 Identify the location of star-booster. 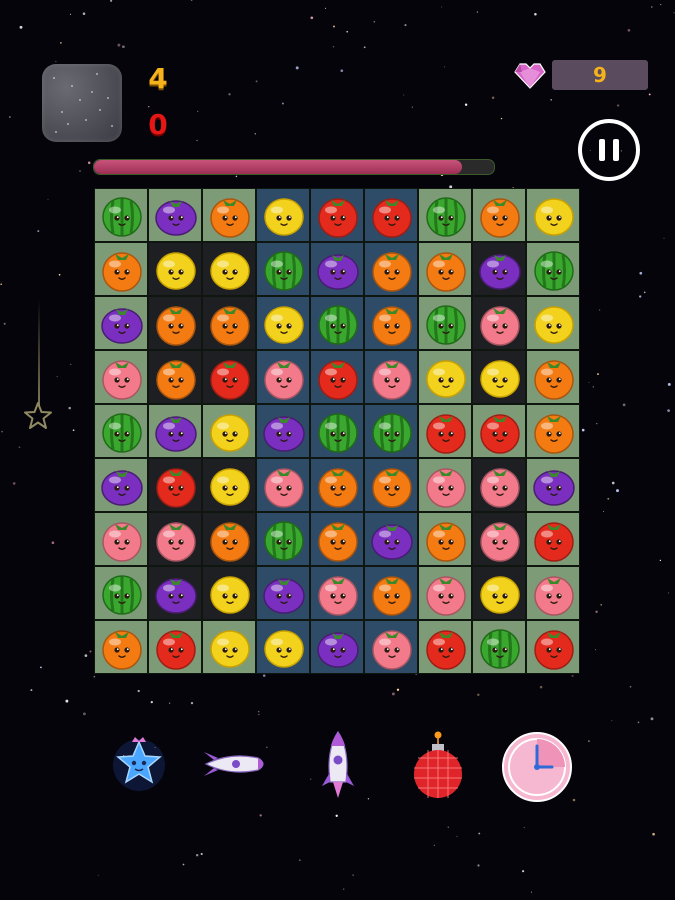
(139, 763).